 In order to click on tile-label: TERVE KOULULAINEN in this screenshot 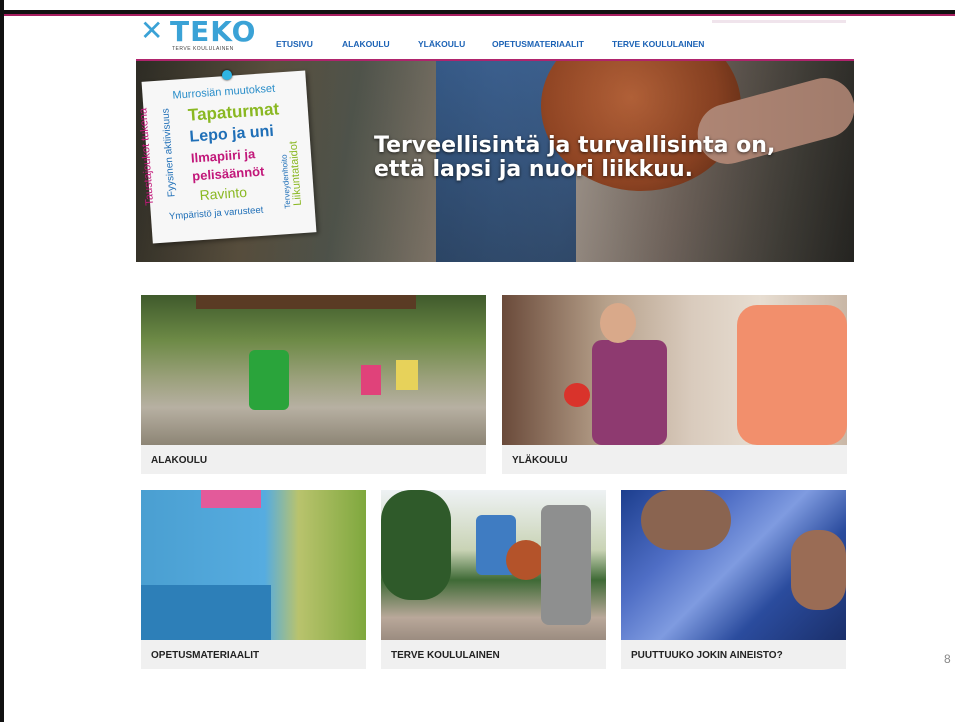, I will do `click(445, 655)`.